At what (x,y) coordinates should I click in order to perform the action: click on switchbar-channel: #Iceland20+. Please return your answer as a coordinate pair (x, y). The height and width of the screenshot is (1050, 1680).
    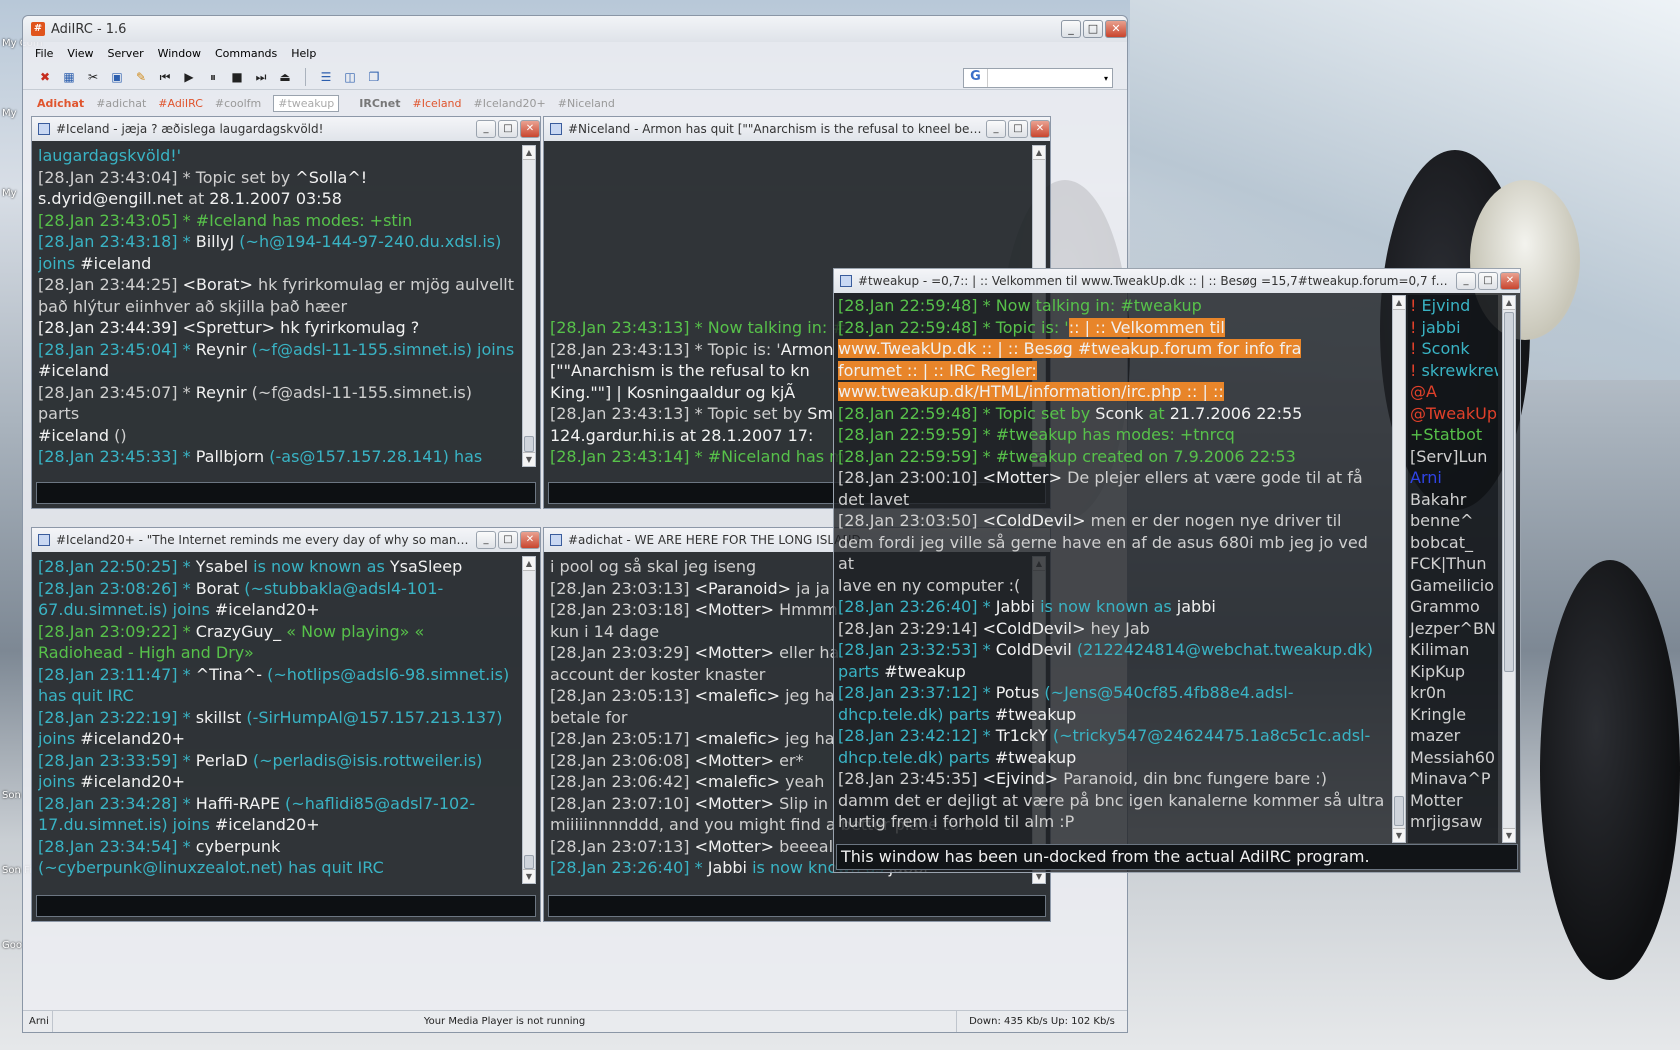
    Looking at the image, I should click on (510, 103).